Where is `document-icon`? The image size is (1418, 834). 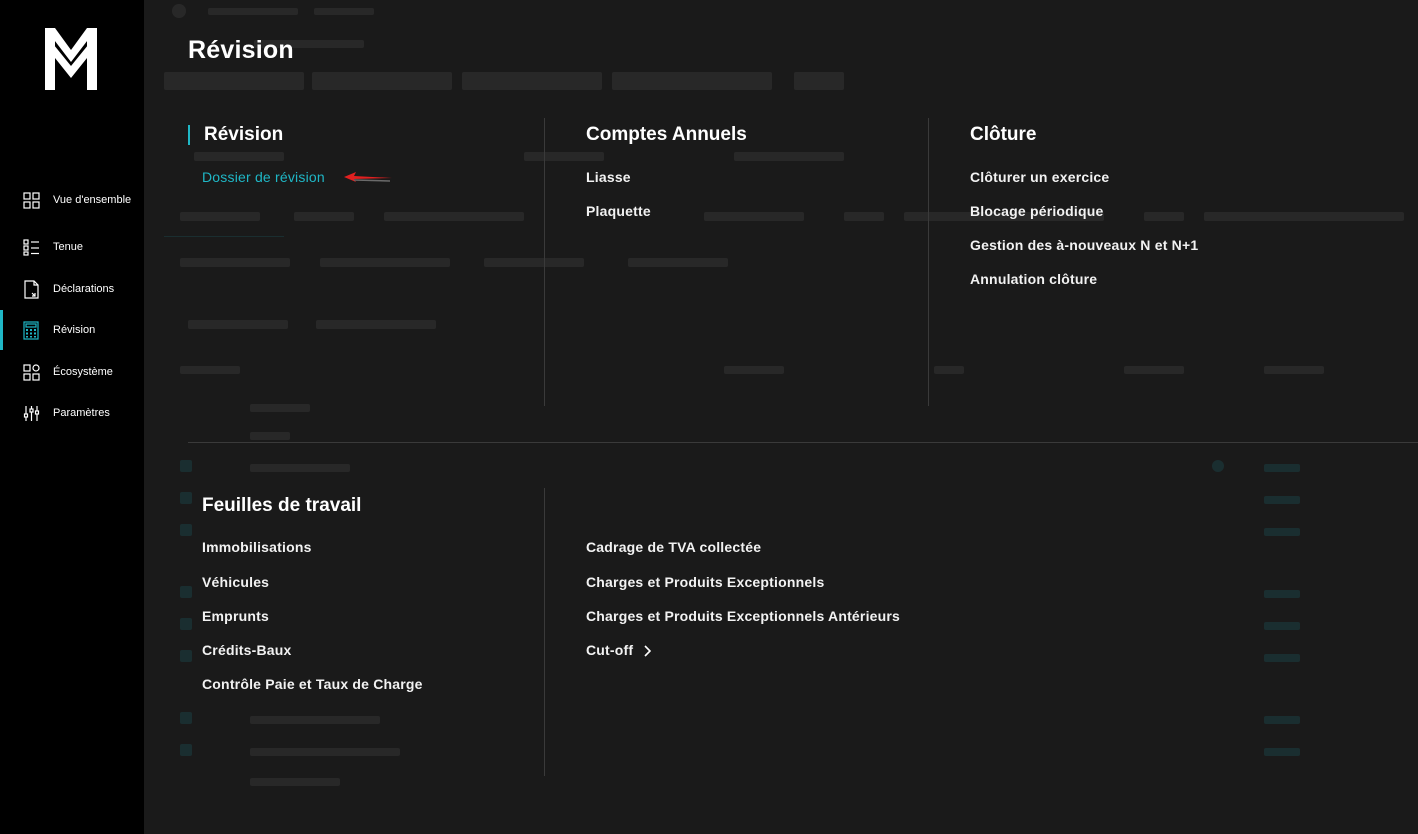 document-icon is located at coordinates (31, 289).